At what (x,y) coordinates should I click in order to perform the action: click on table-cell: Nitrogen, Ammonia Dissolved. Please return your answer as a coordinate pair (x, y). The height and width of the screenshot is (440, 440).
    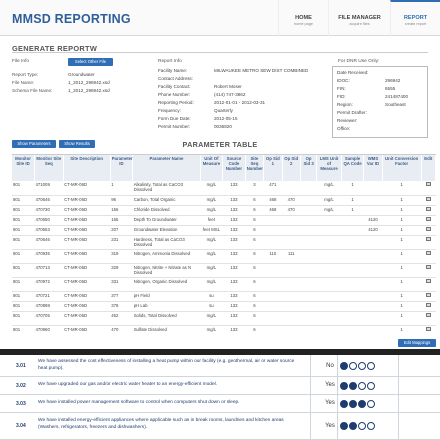
    Looking at the image, I should click on (166, 256).